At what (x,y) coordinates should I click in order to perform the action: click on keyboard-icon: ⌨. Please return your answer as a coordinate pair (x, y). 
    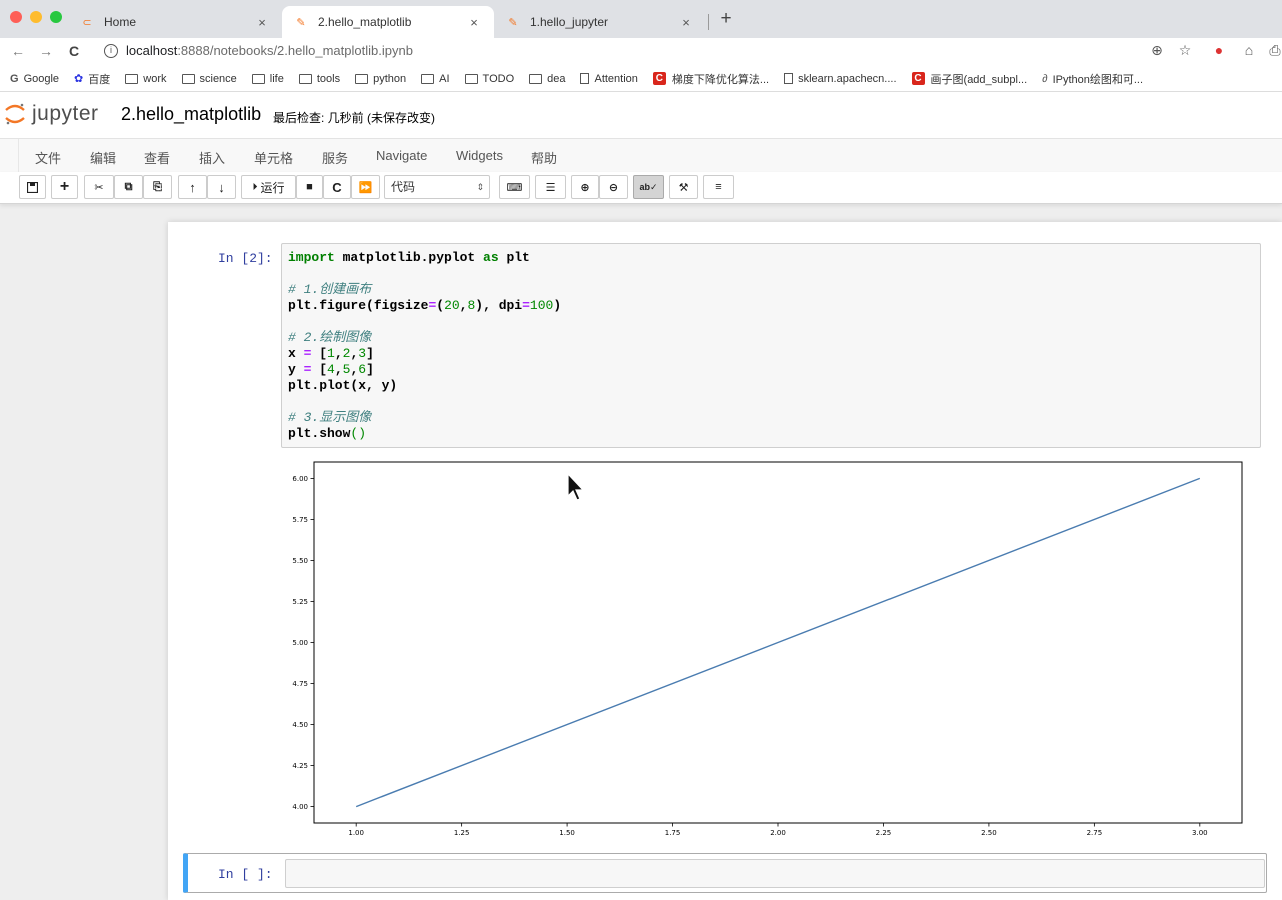
    Looking at the image, I should click on (514, 187).